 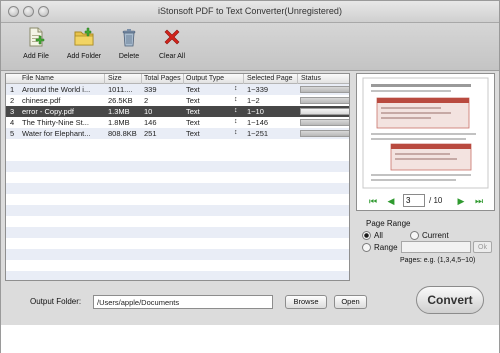 I want to click on radio-current, so click(x=414, y=235).